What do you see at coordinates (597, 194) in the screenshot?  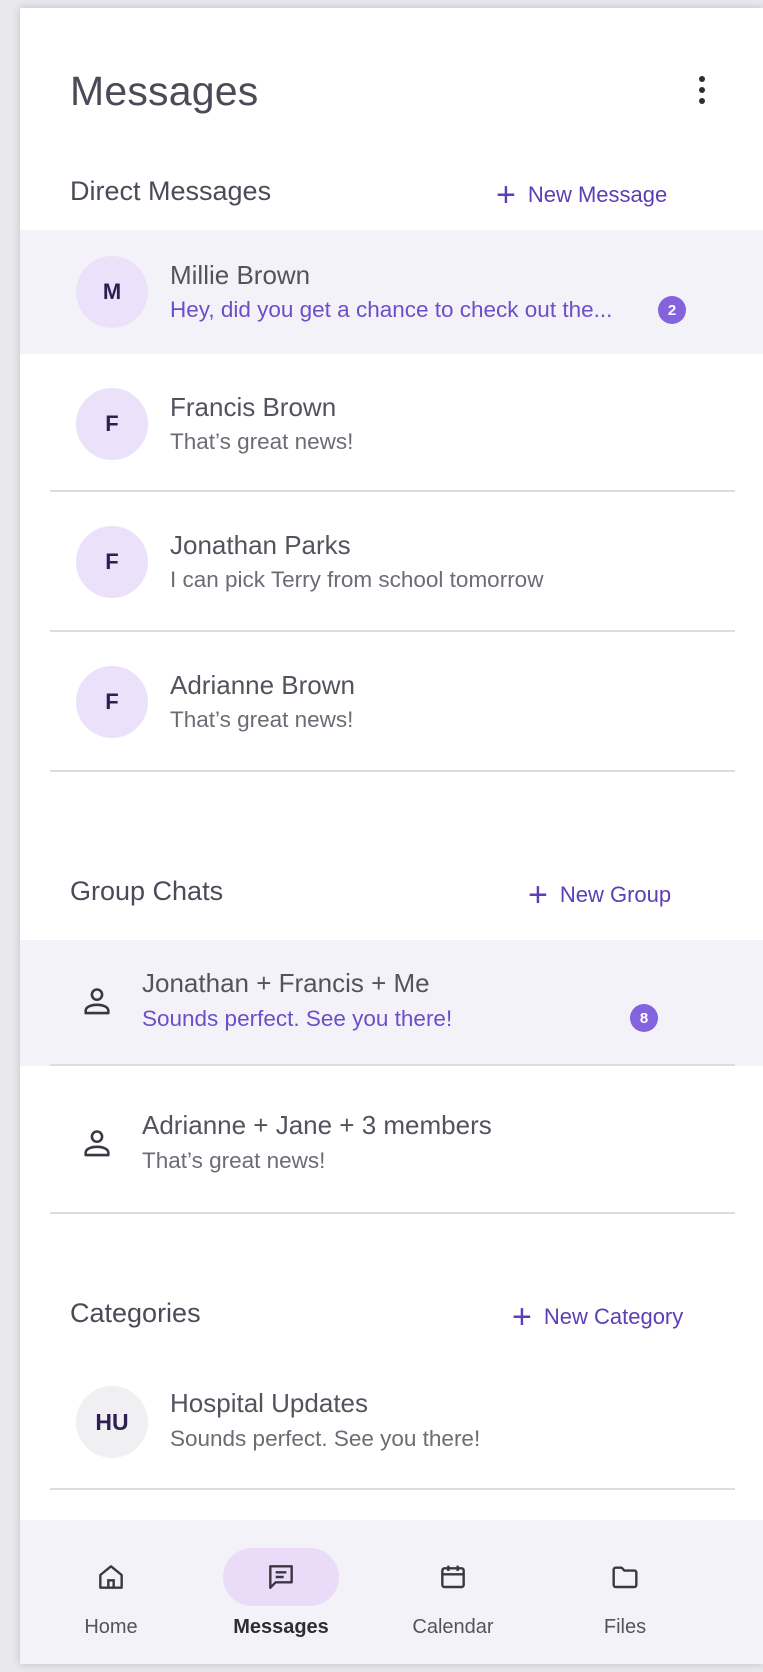 I see `new-message-label: New Message` at bounding box center [597, 194].